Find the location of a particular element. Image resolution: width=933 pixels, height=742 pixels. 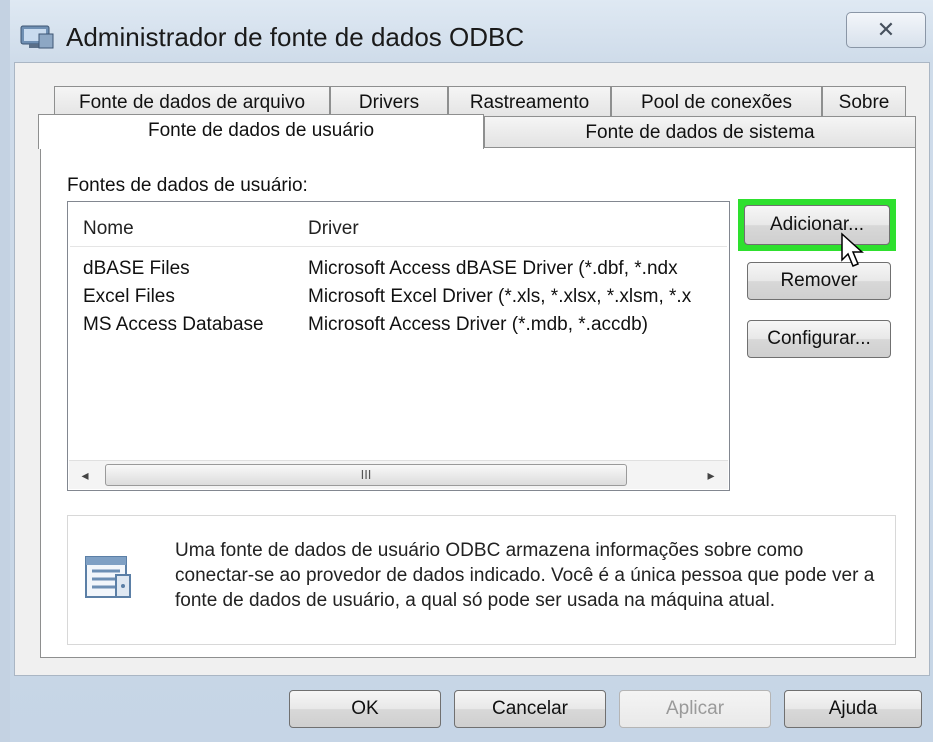

dsn-name: Excel Files is located at coordinates (129, 296).